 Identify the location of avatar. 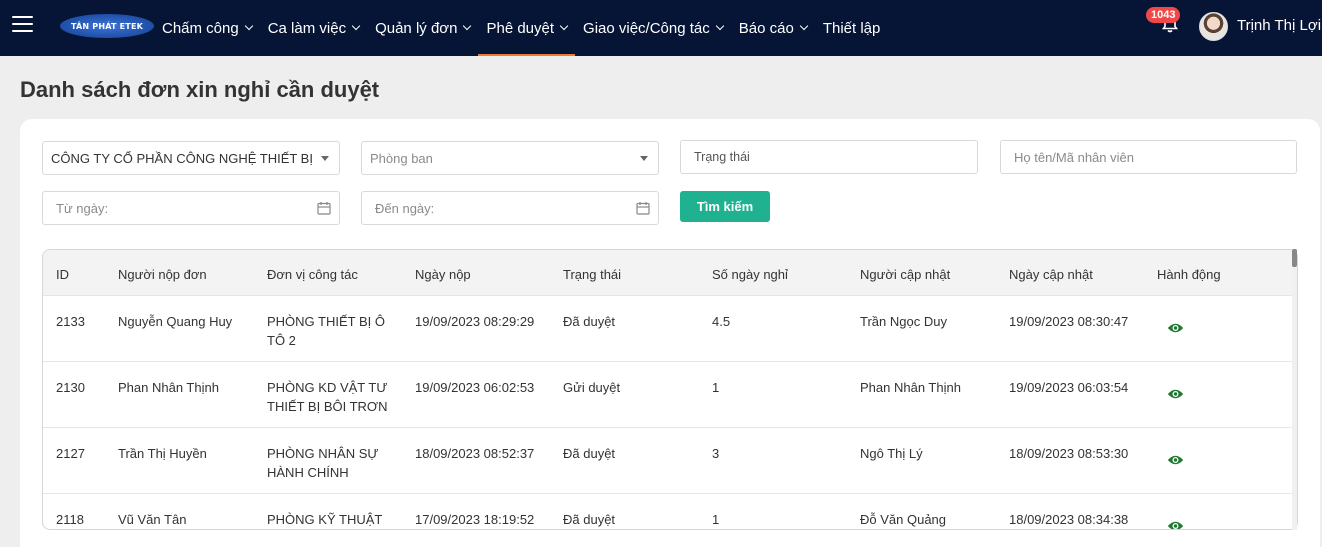
(1213, 26).